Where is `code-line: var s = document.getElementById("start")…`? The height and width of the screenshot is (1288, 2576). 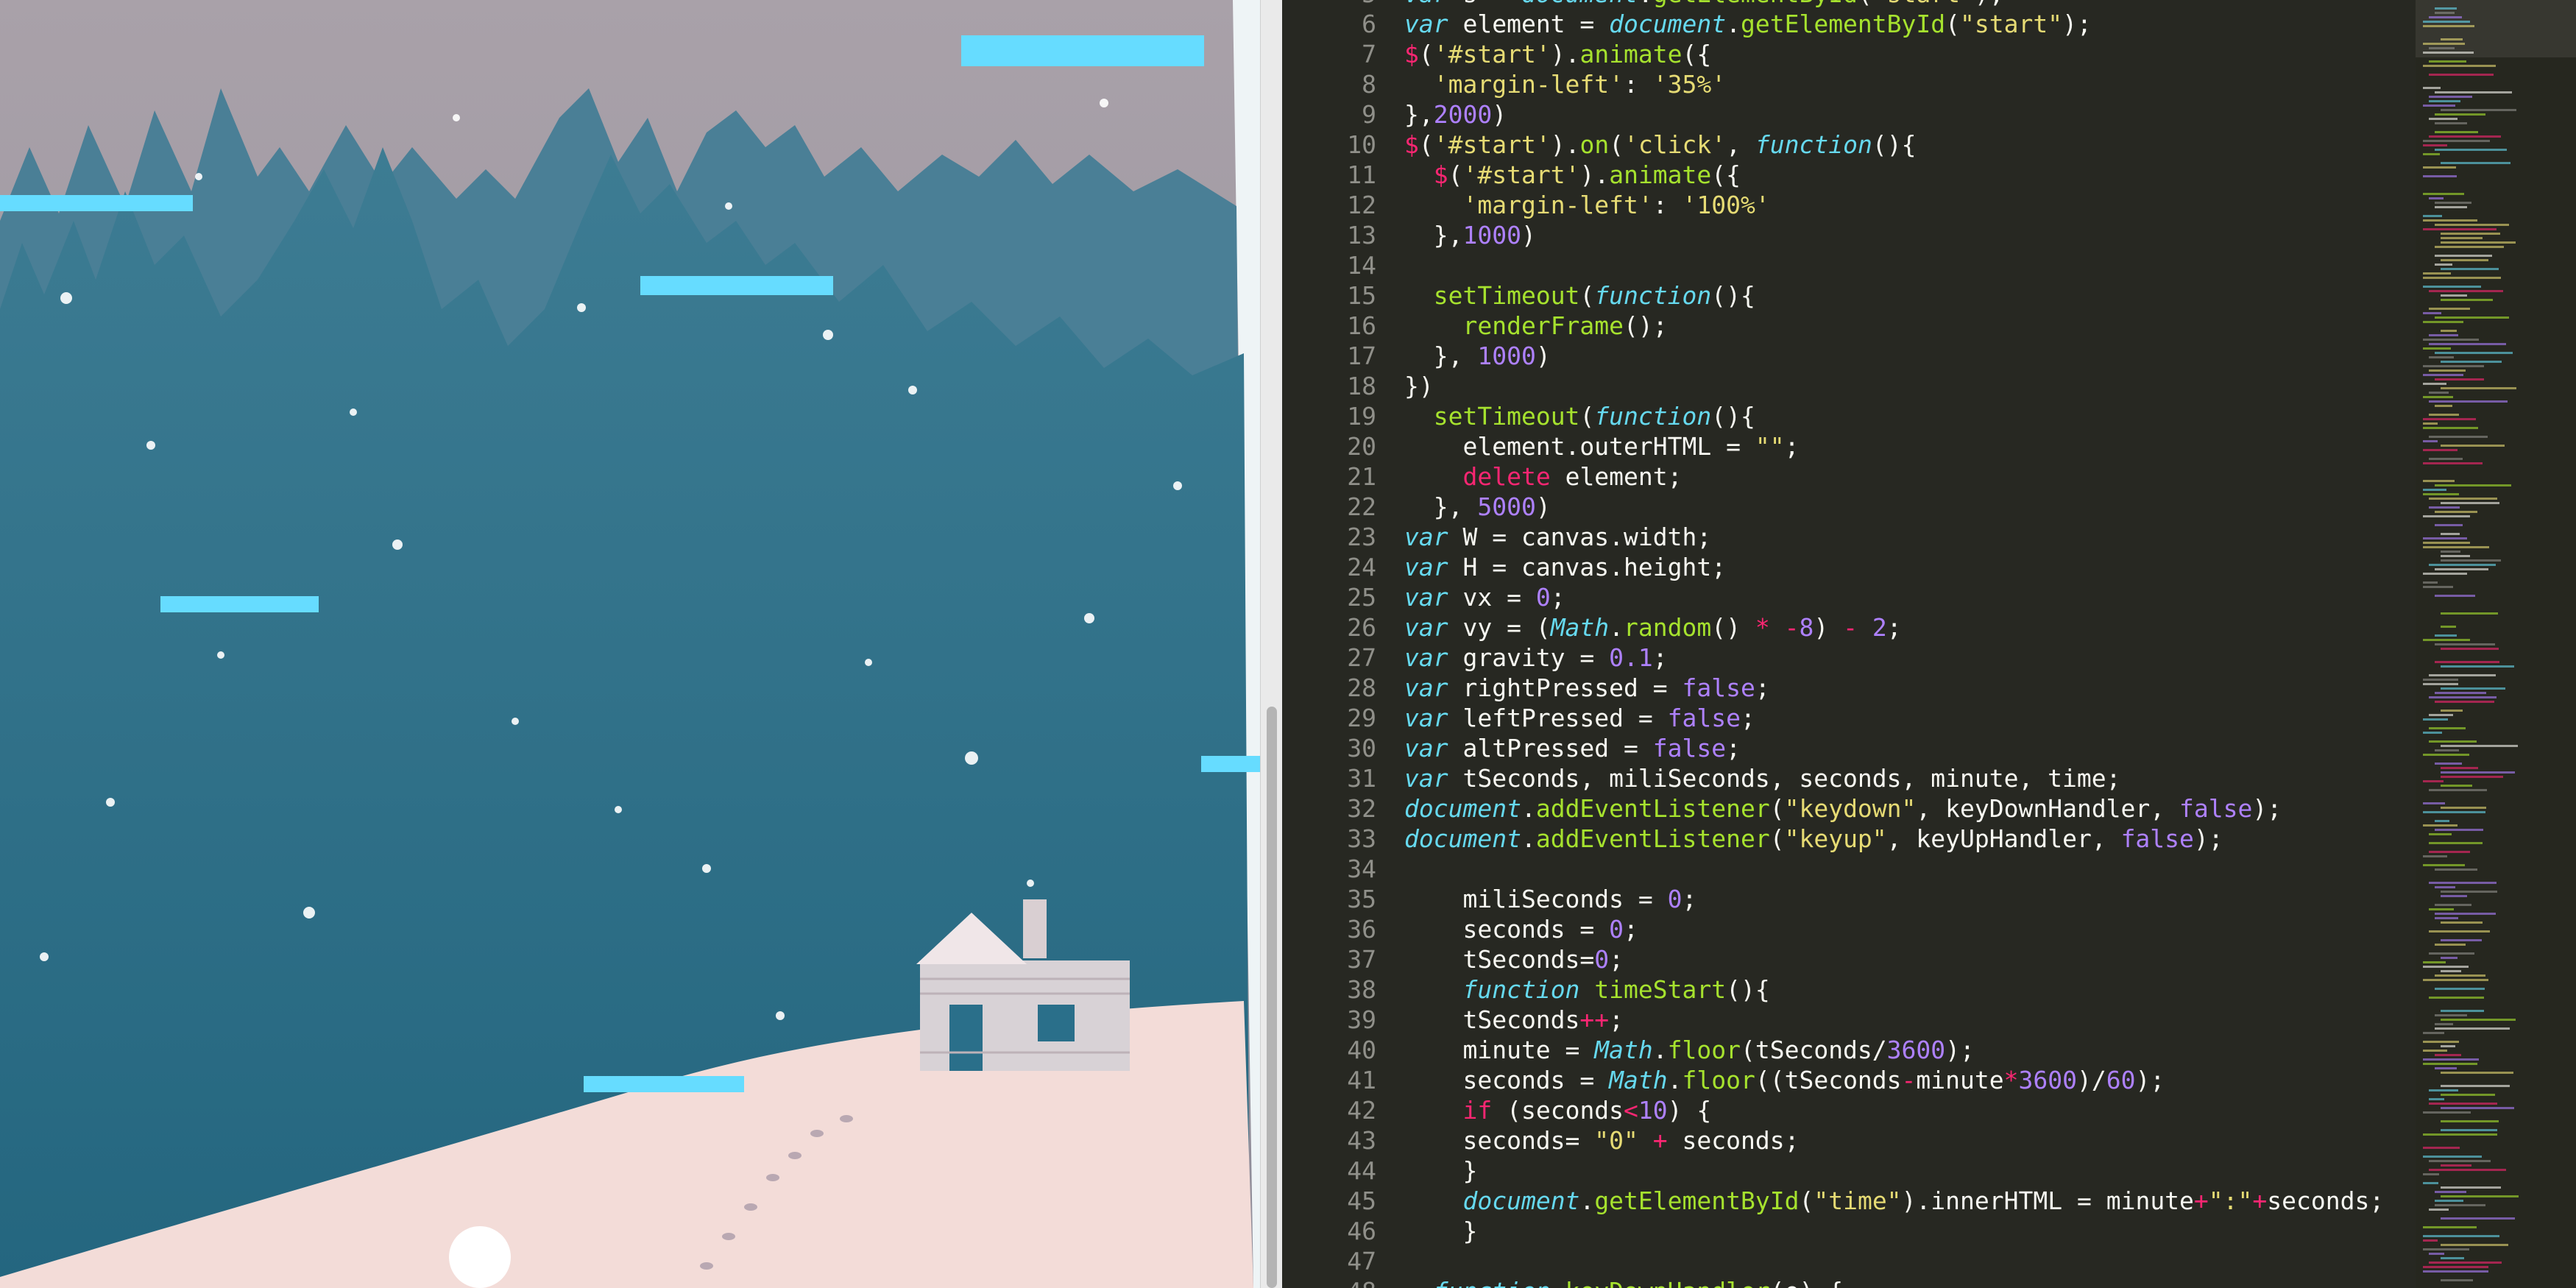
code-line: var s = document.getElementById("start")… is located at coordinates (1956, 4).